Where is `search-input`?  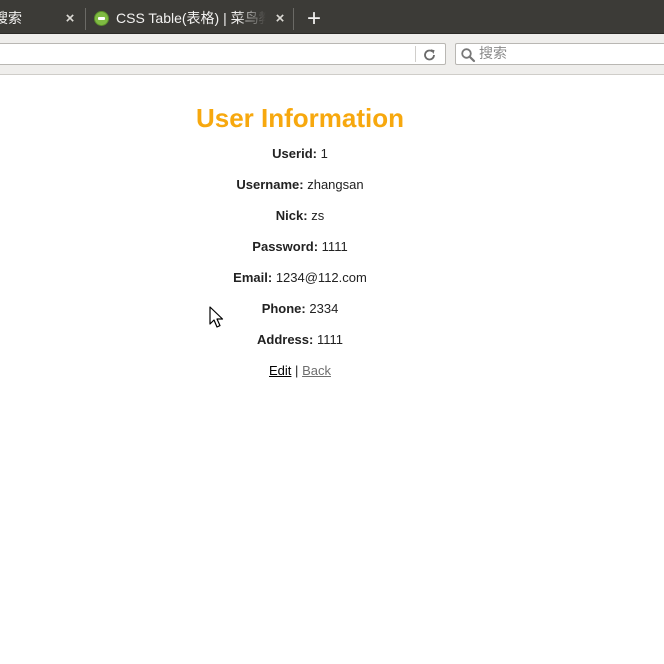 search-input is located at coordinates (569, 54).